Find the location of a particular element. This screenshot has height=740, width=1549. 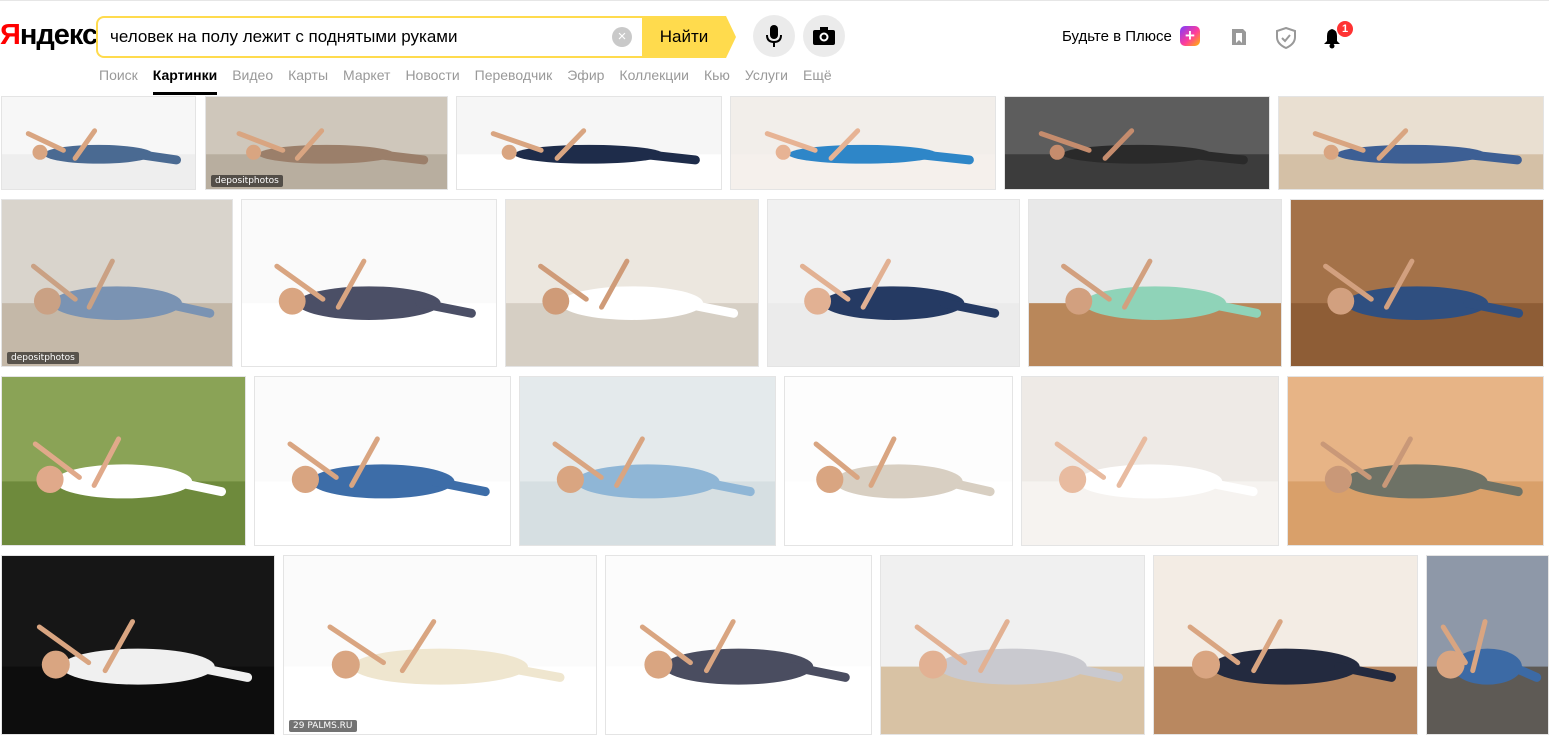

yandex-logo: Яндекс is located at coordinates (49, 35).